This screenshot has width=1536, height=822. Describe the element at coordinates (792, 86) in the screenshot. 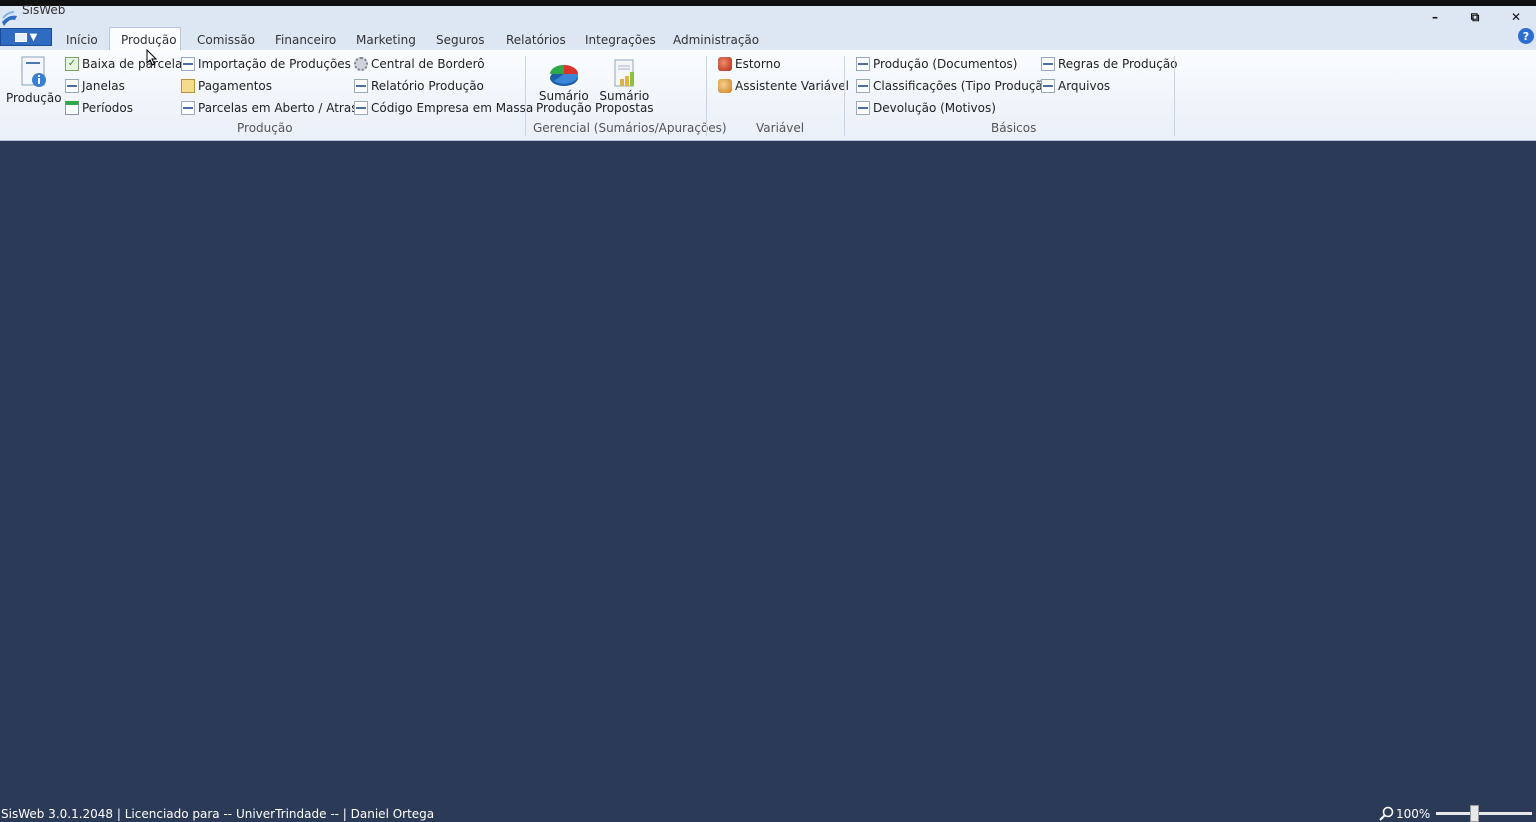

I see `assistente-variavel-label: Assistente Variável` at that location.